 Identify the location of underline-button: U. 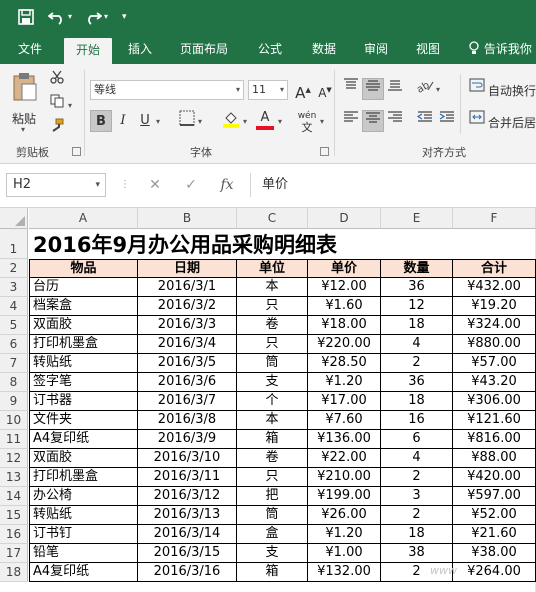
(145, 121).